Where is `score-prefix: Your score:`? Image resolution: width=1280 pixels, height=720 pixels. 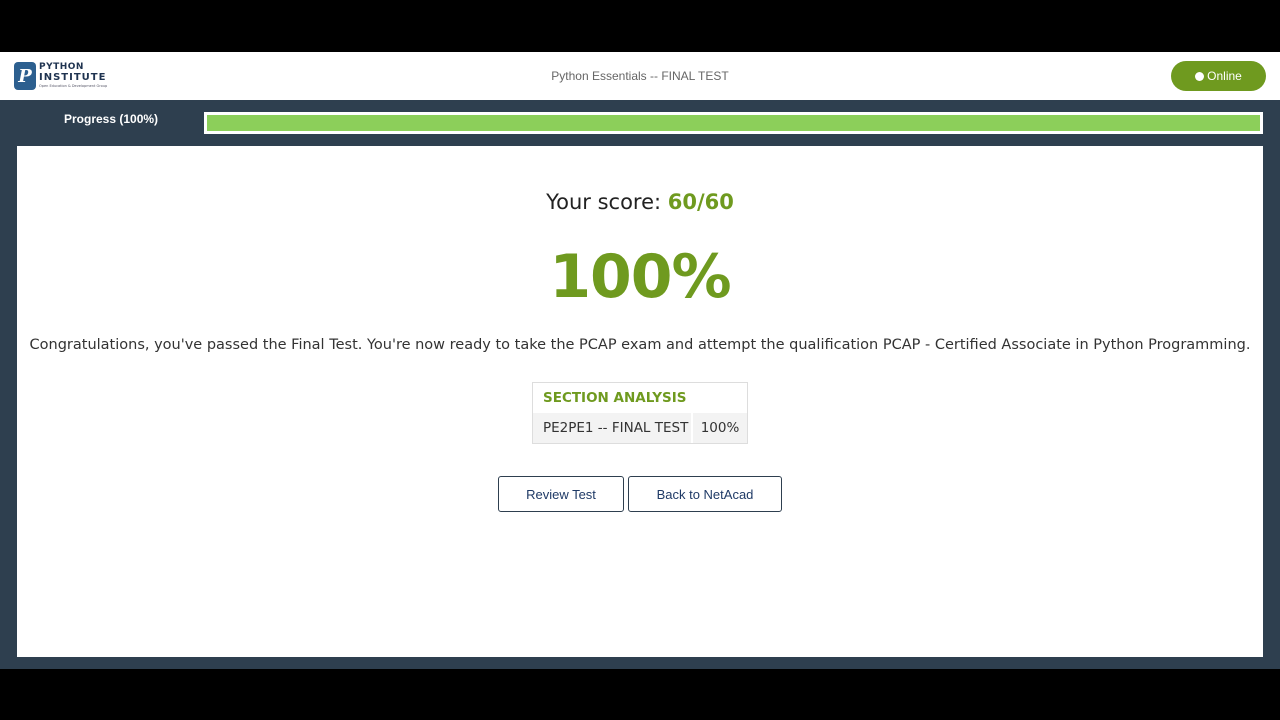 score-prefix: Your score: is located at coordinates (604, 202).